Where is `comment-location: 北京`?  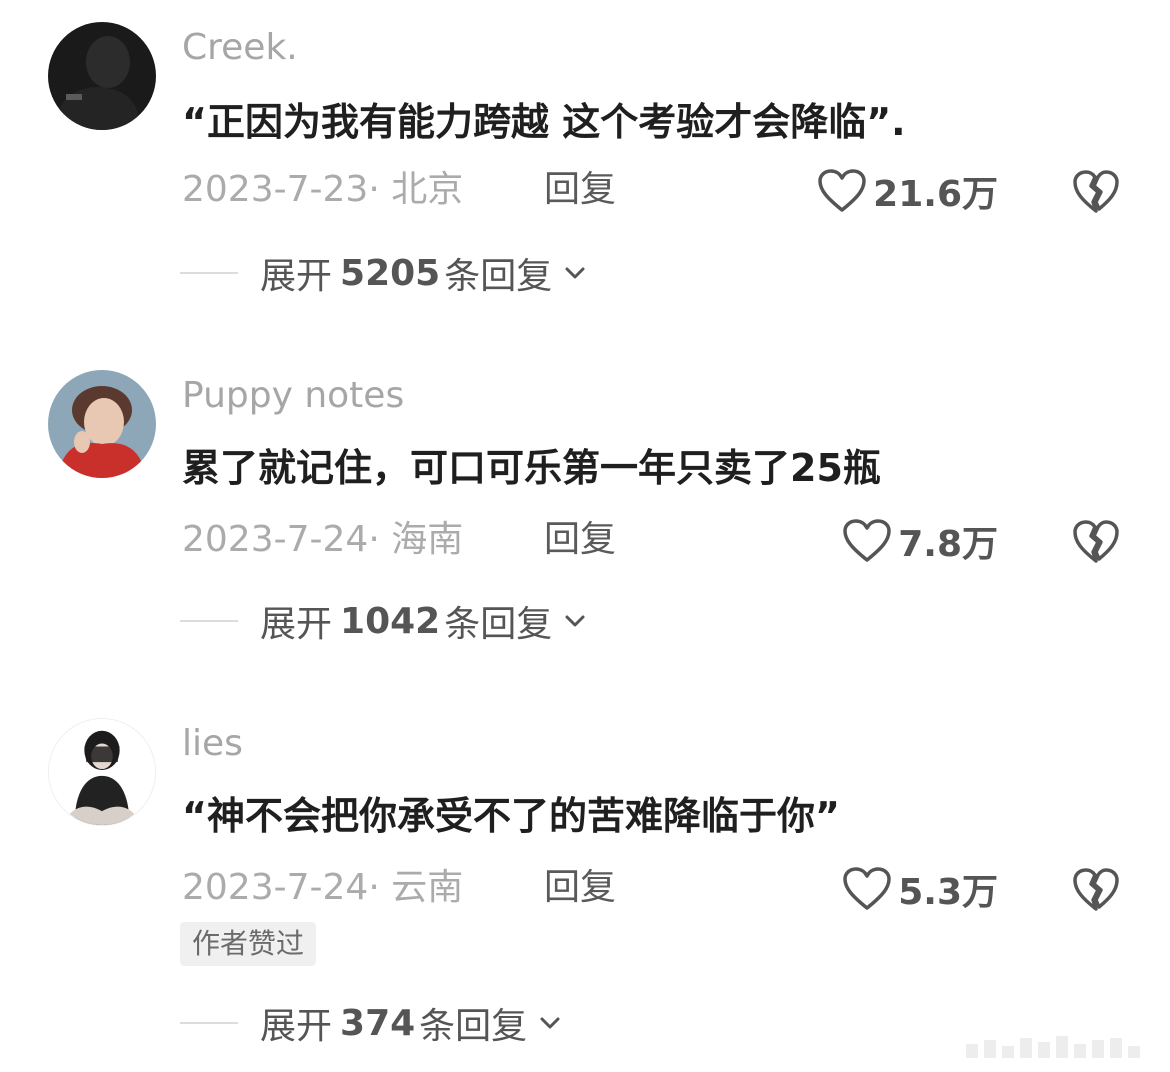 comment-location: 北京 is located at coordinates (427, 189).